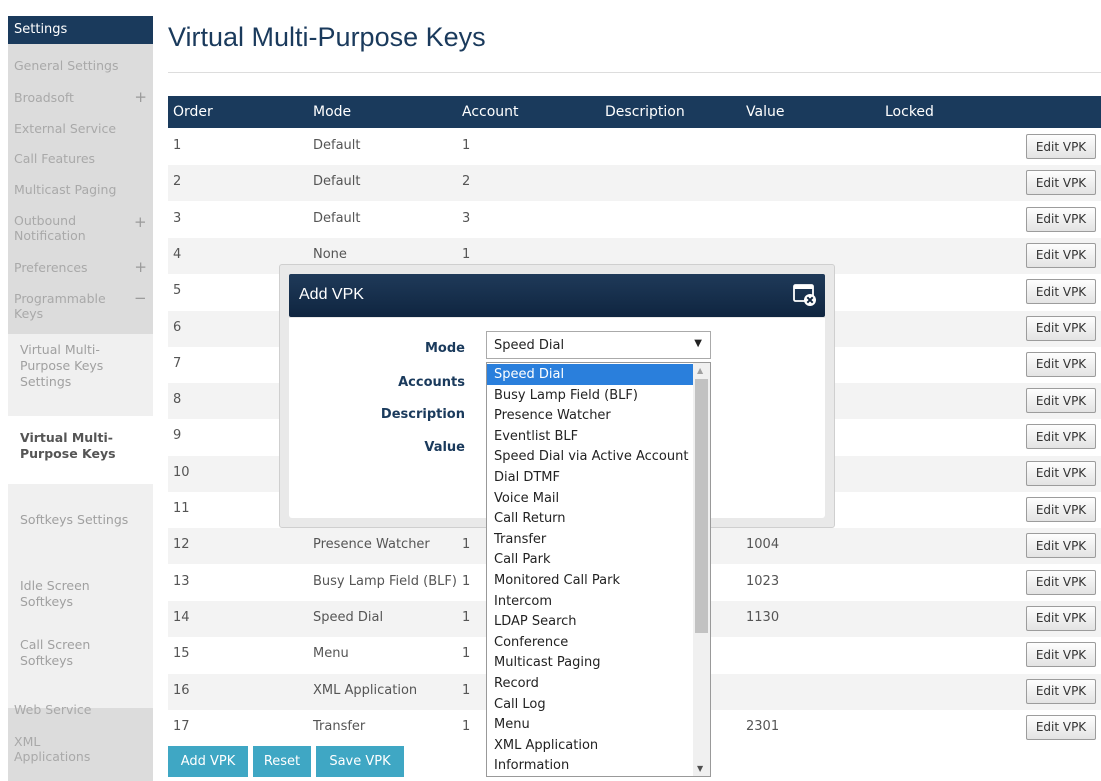 Image resolution: width=1101 pixels, height=781 pixels. Describe the element at coordinates (63, 306) in the screenshot. I see `sidebar-item-programmable-keys: Programmable Keys` at that location.